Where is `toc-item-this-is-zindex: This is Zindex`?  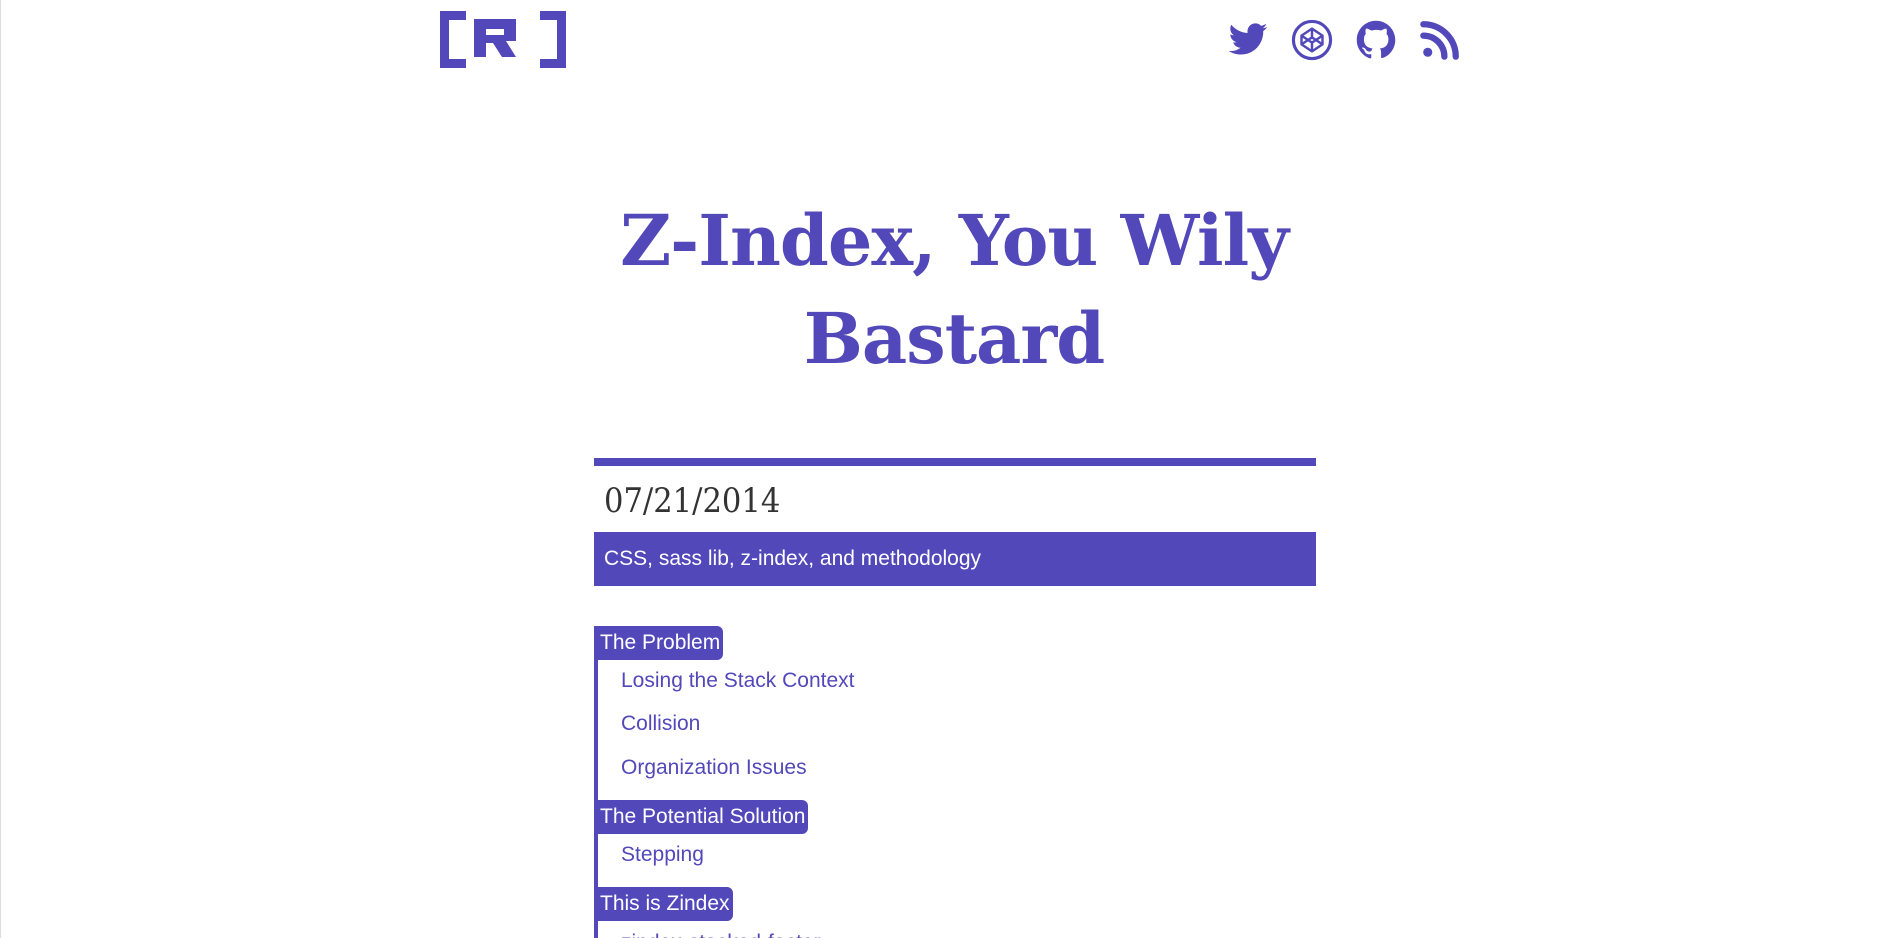
toc-item-this-is-zindex: This is Zindex is located at coordinates (663, 904).